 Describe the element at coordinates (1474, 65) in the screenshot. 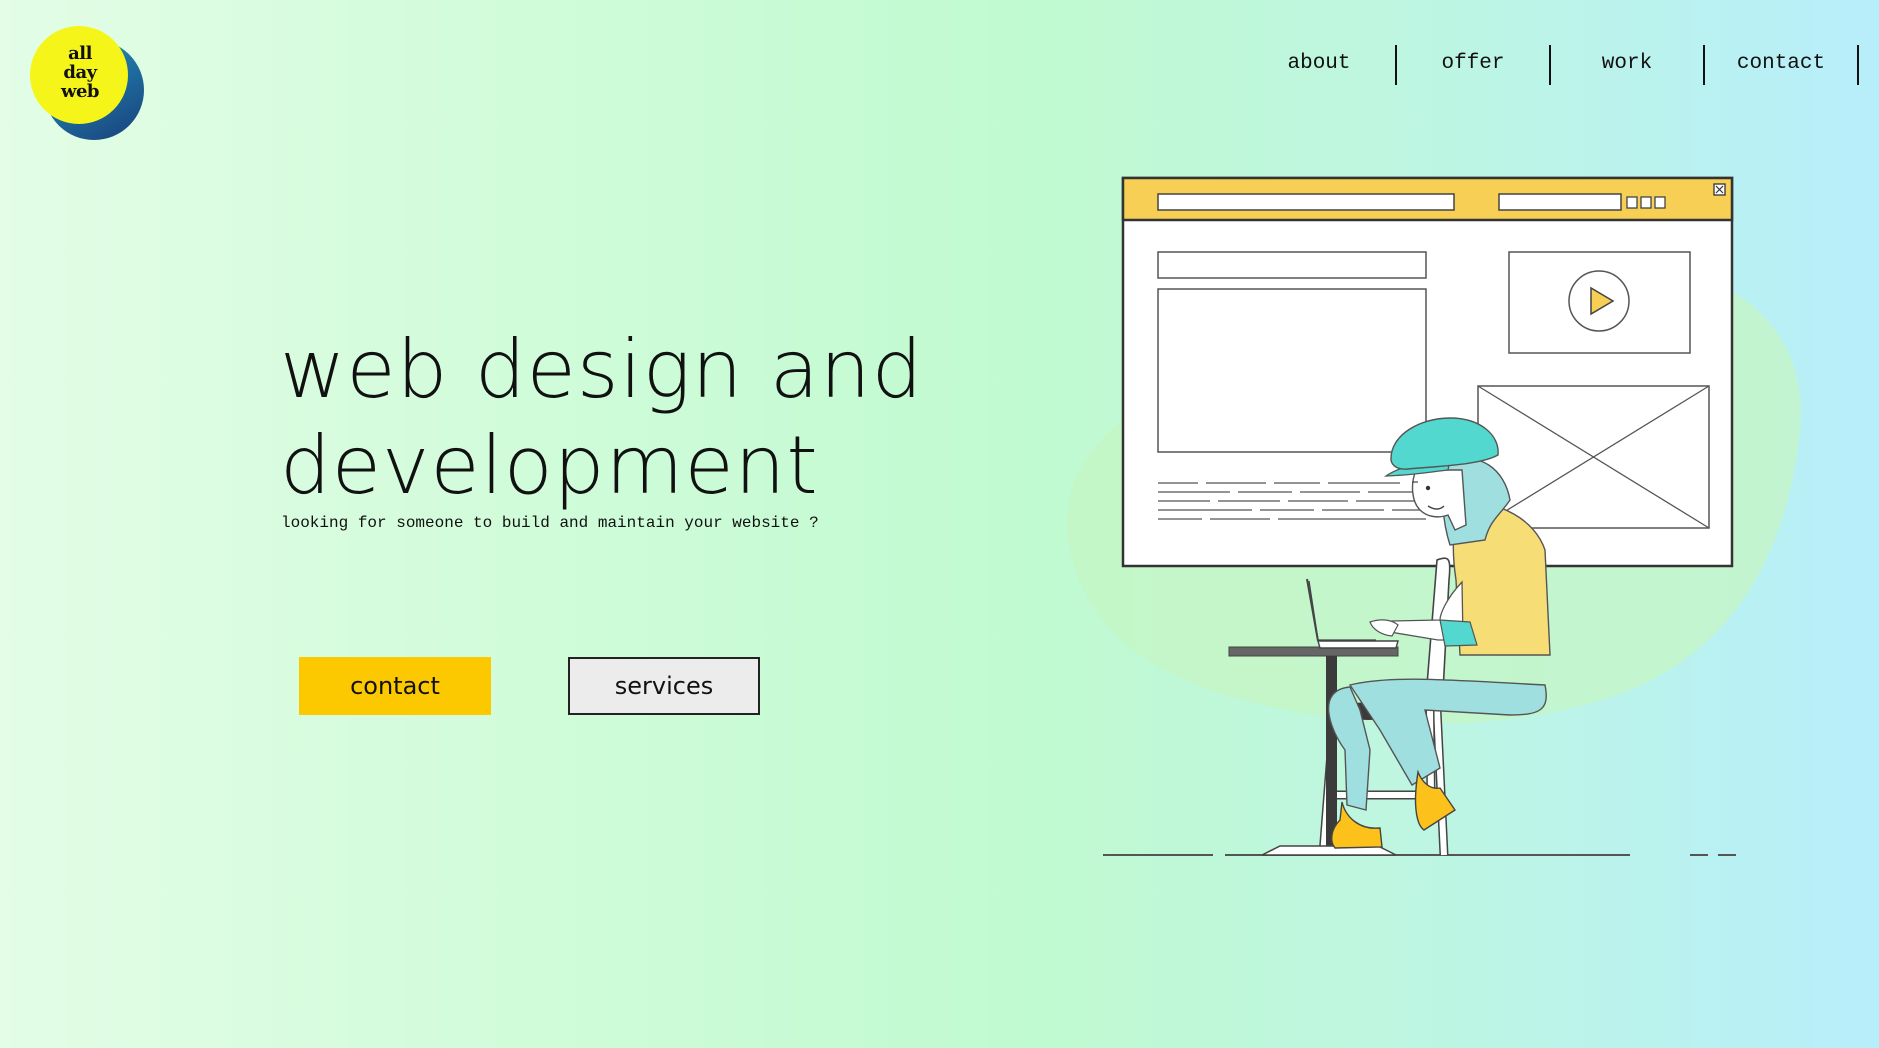

I see `nav-item-offer: offer` at that location.